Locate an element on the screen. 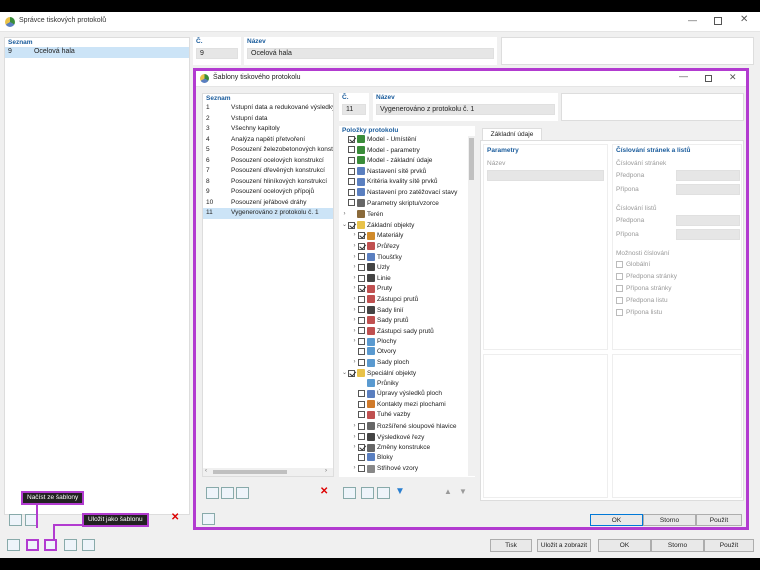 The height and width of the screenshot is (570, 760). dialog-list-item: 3 Všechny kapitoly is located at coordinates (268, 129).